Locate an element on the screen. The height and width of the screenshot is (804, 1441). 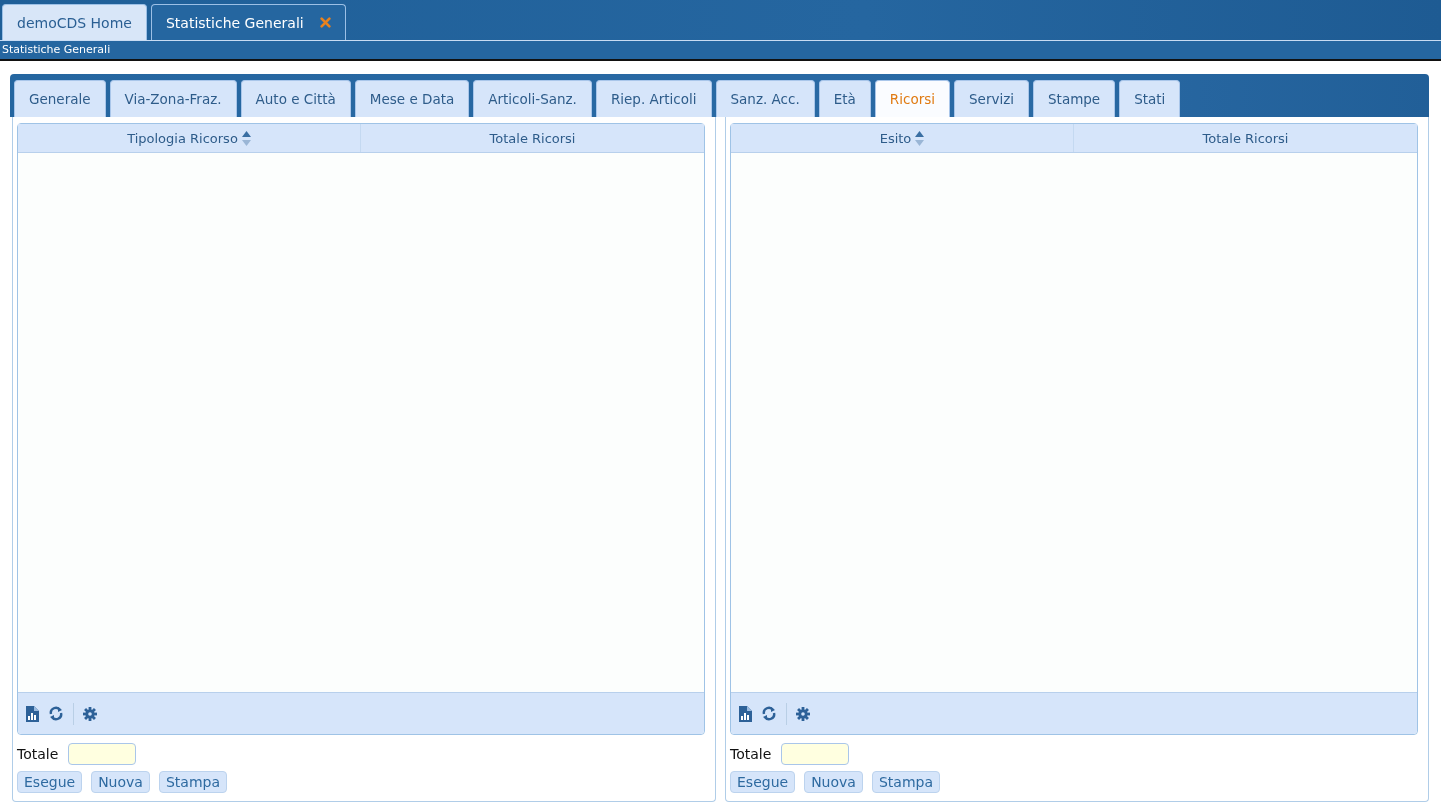
tab: Ricorsi is located at coordinates (912, 98).